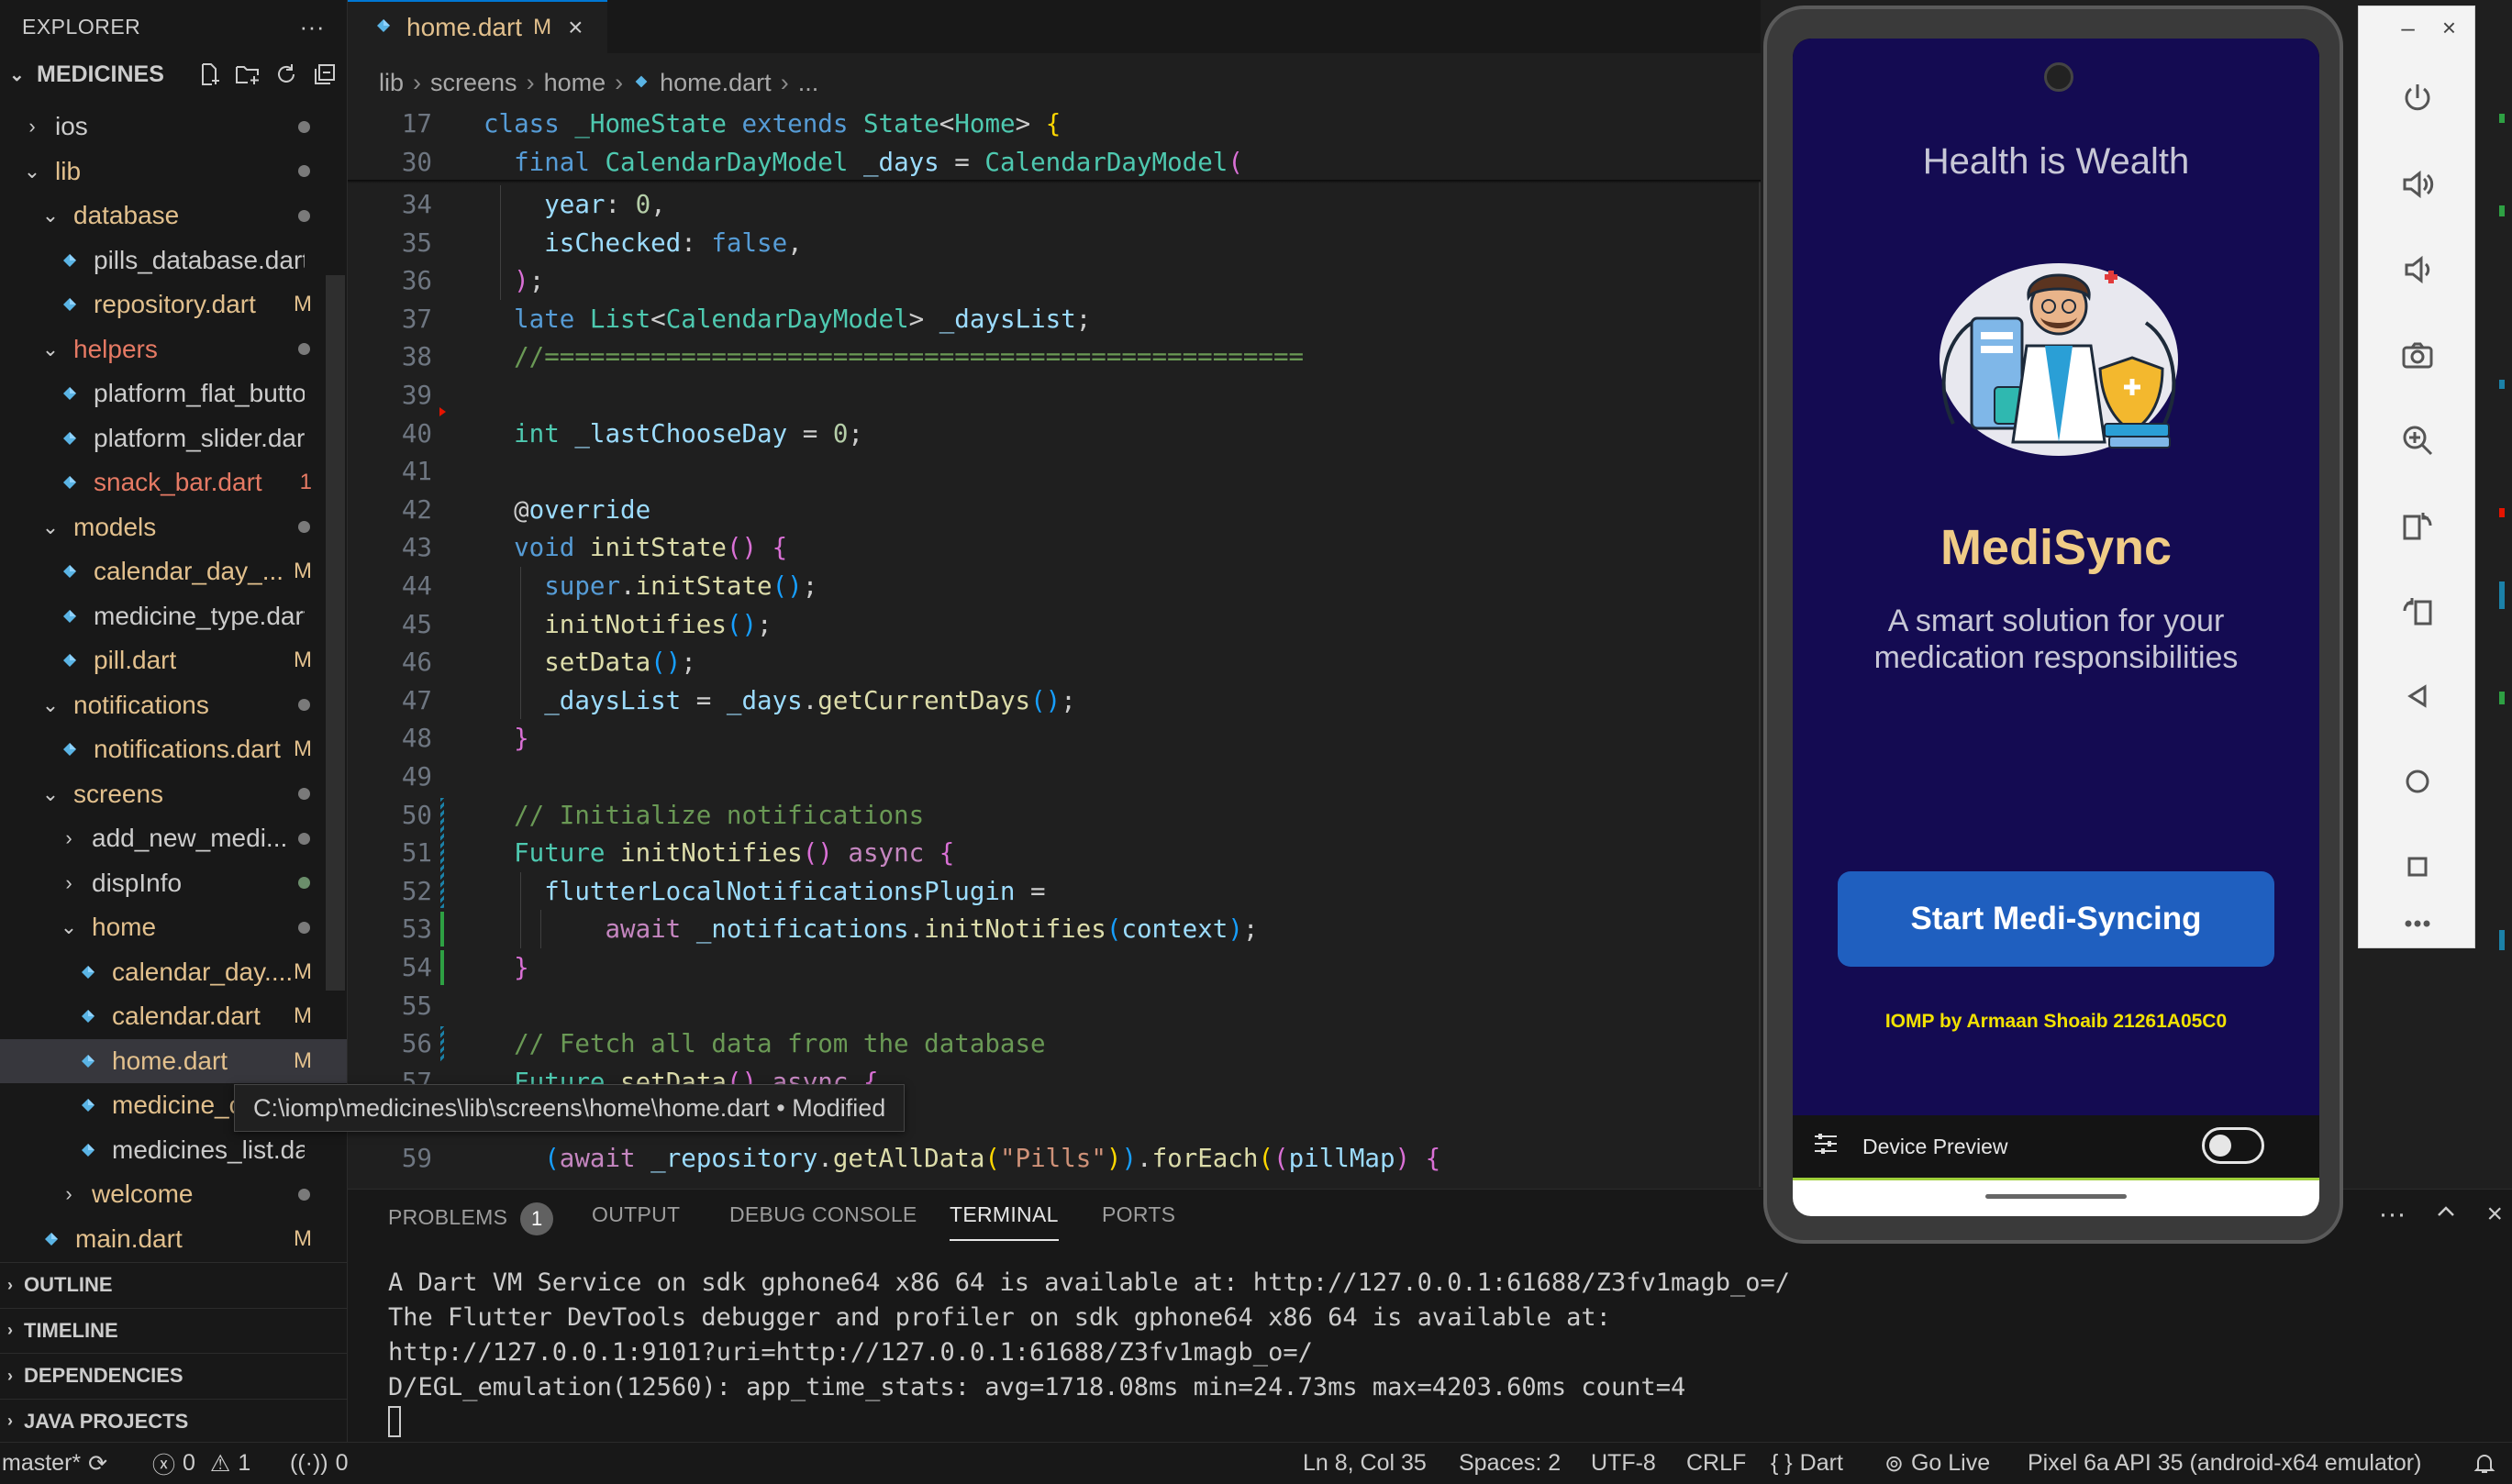  Describe the element at coordinates (173, 927) in the screenshot. I see `folder-item: ⌄ home` at that location.